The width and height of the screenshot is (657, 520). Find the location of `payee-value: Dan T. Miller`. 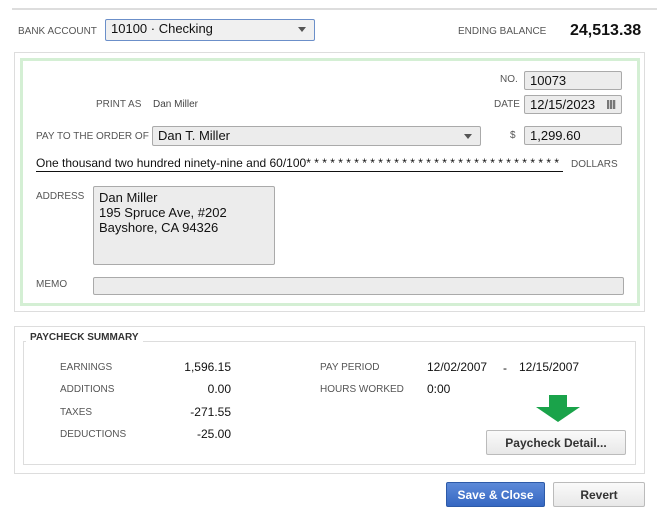

payee-value: Dan T. Miller is located at coordinates (194, 135).